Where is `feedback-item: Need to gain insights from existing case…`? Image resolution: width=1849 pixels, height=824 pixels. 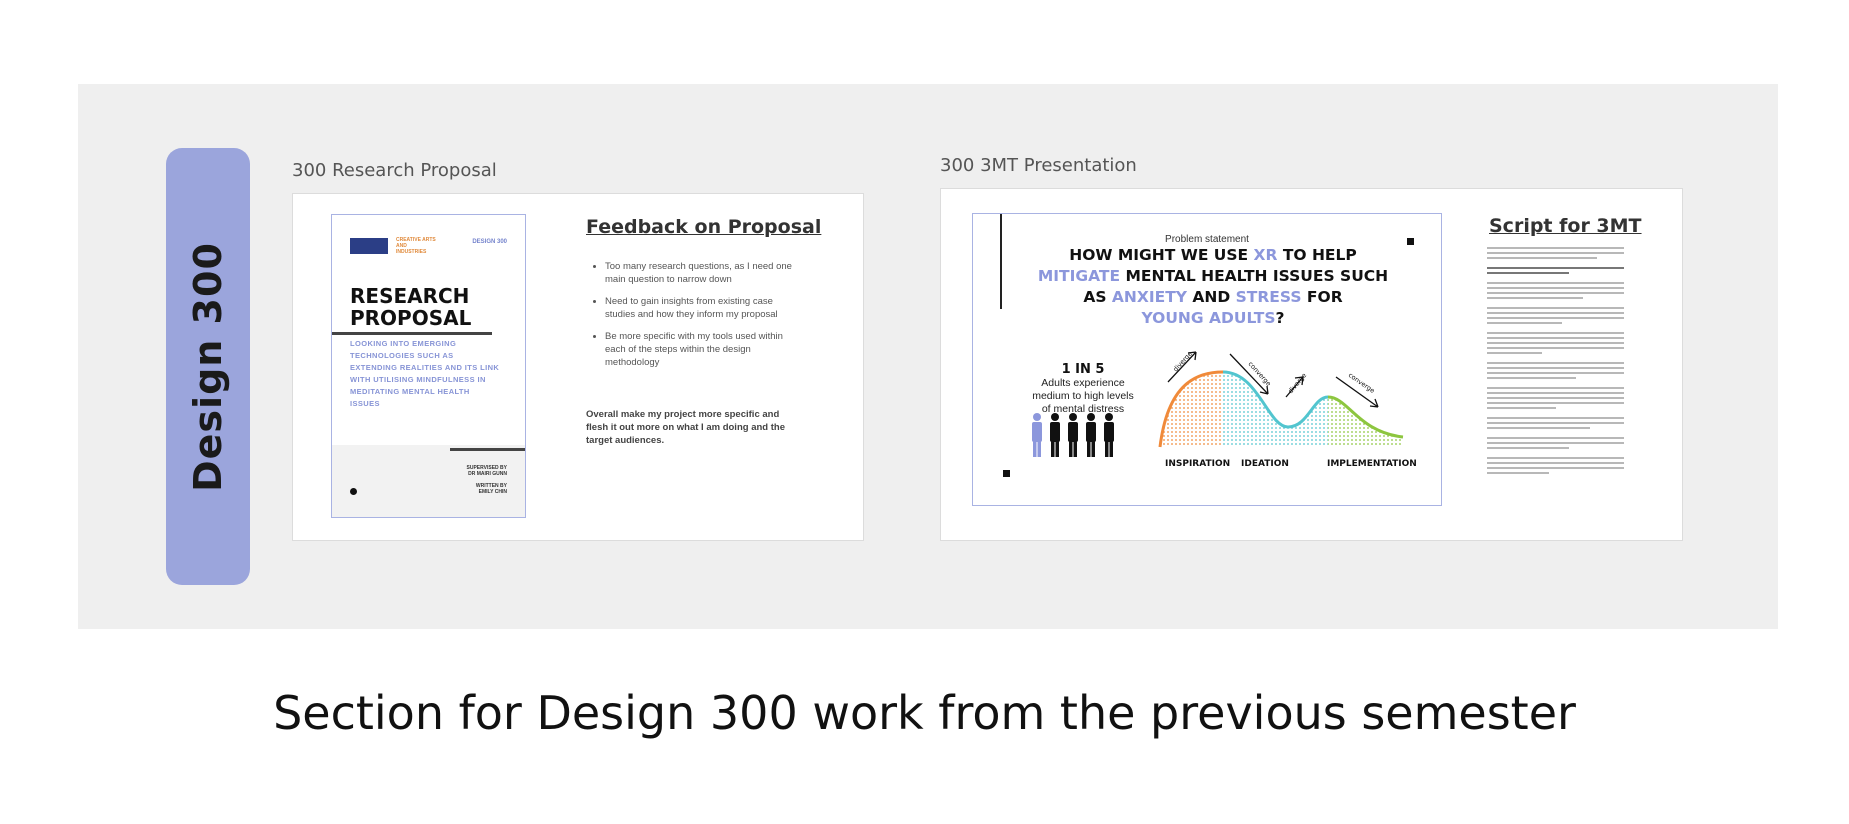 feedback-item: Need to gain insights from existing case… is located at coordinates (705, 308).